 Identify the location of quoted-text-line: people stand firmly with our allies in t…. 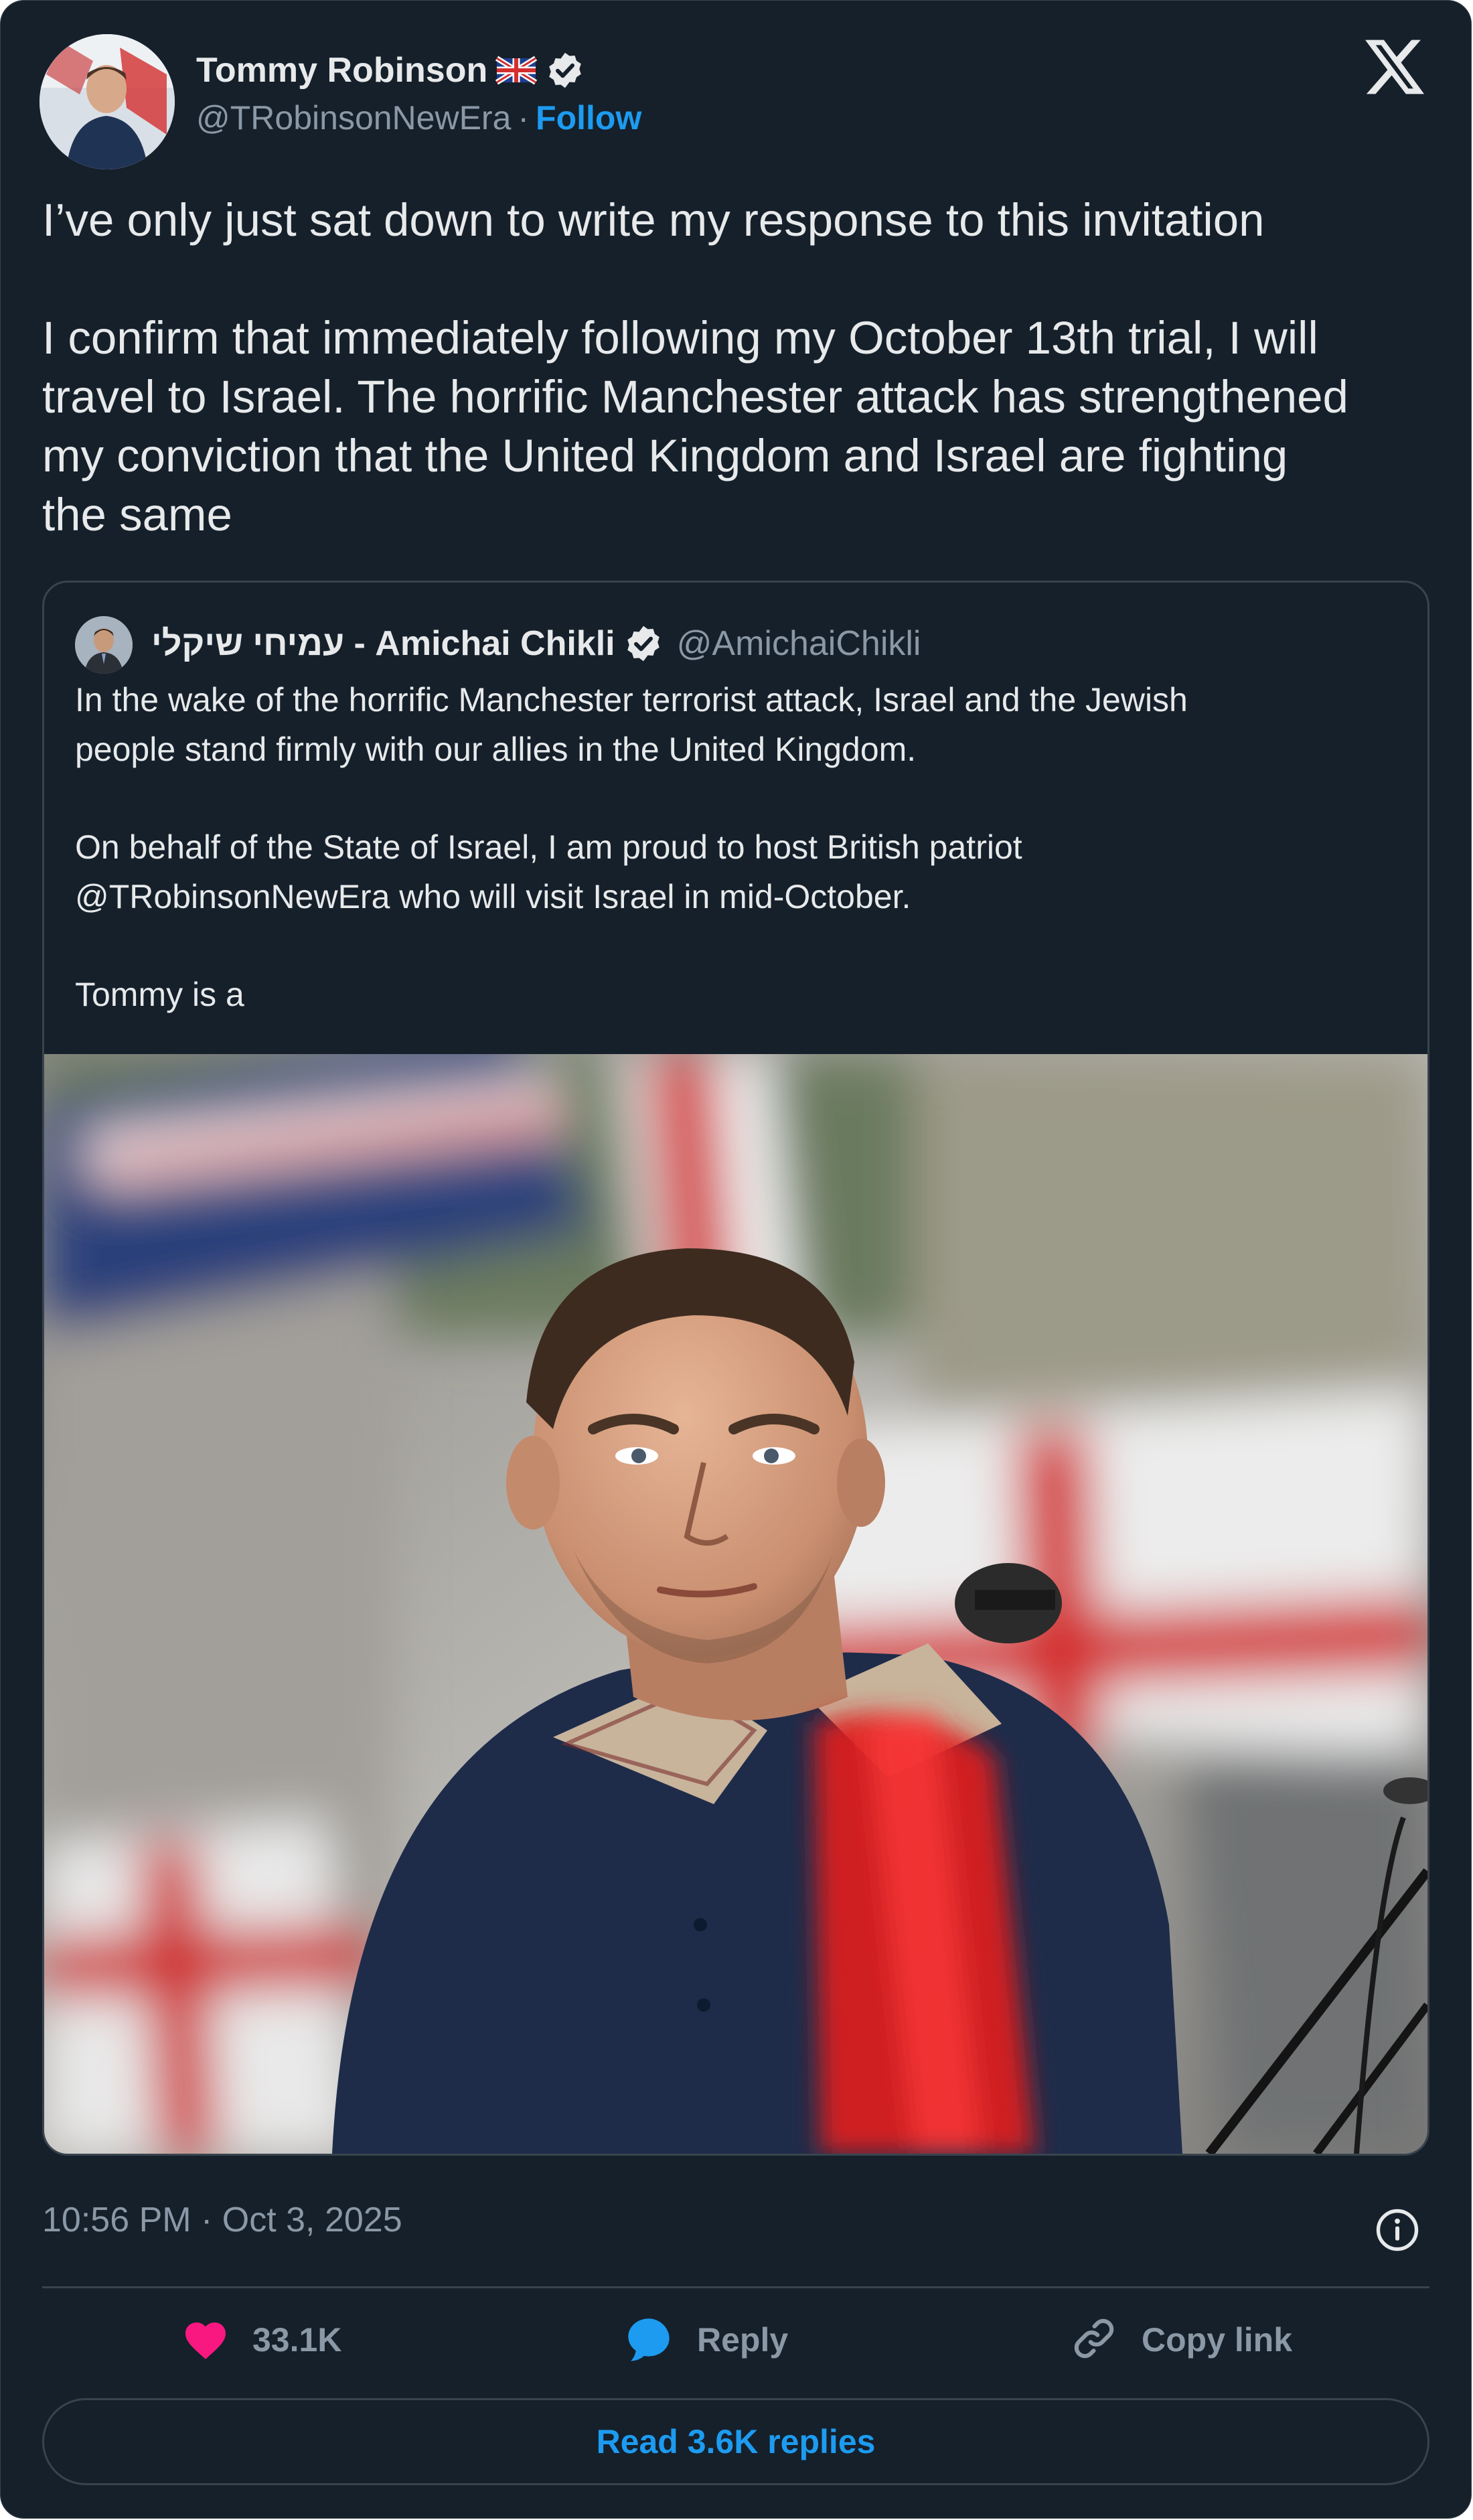
(496, 749).